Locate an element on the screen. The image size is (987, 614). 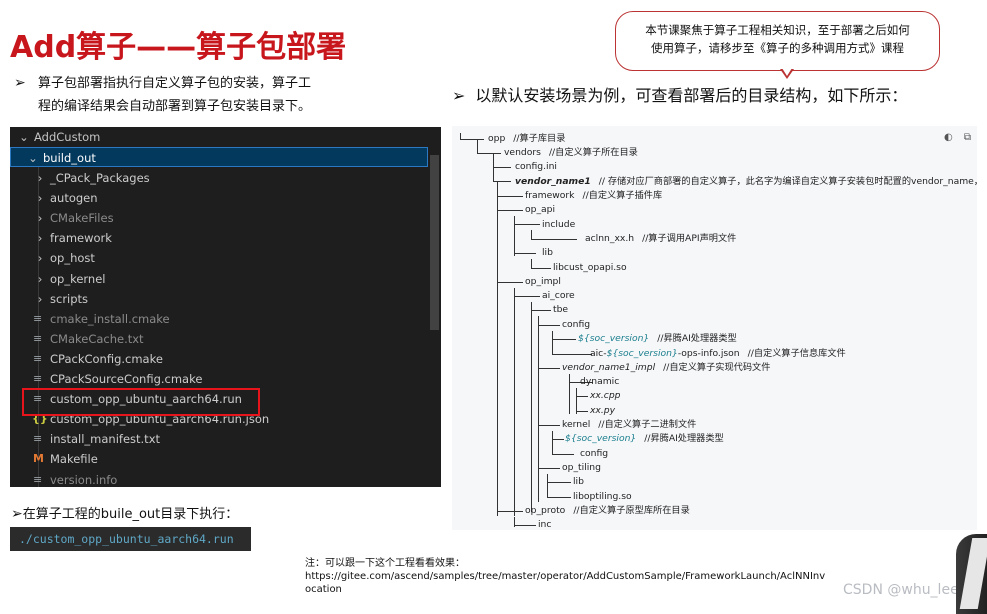
tree-text: dynamic is located at coordinates (600, 381).